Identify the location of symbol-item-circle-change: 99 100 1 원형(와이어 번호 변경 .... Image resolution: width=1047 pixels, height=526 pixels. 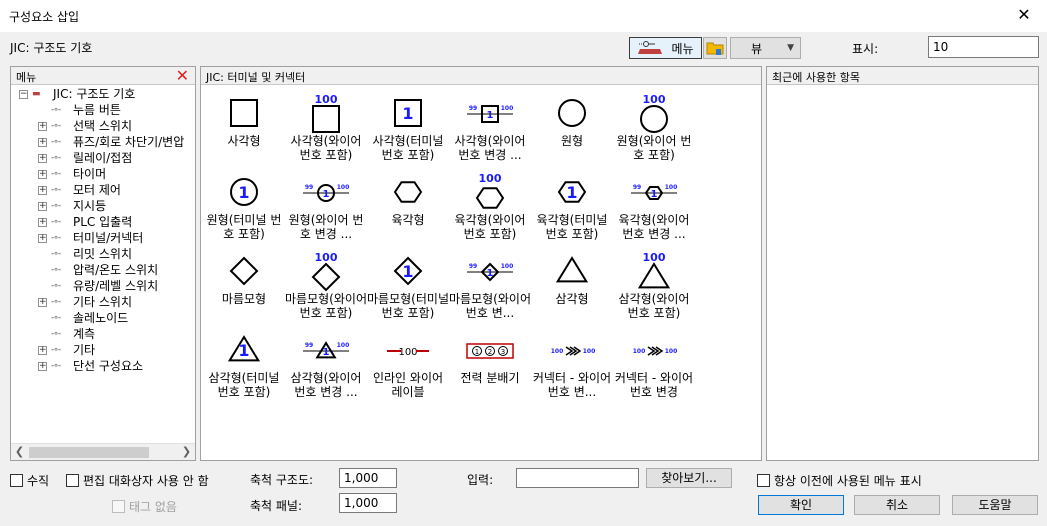
(326, 210).